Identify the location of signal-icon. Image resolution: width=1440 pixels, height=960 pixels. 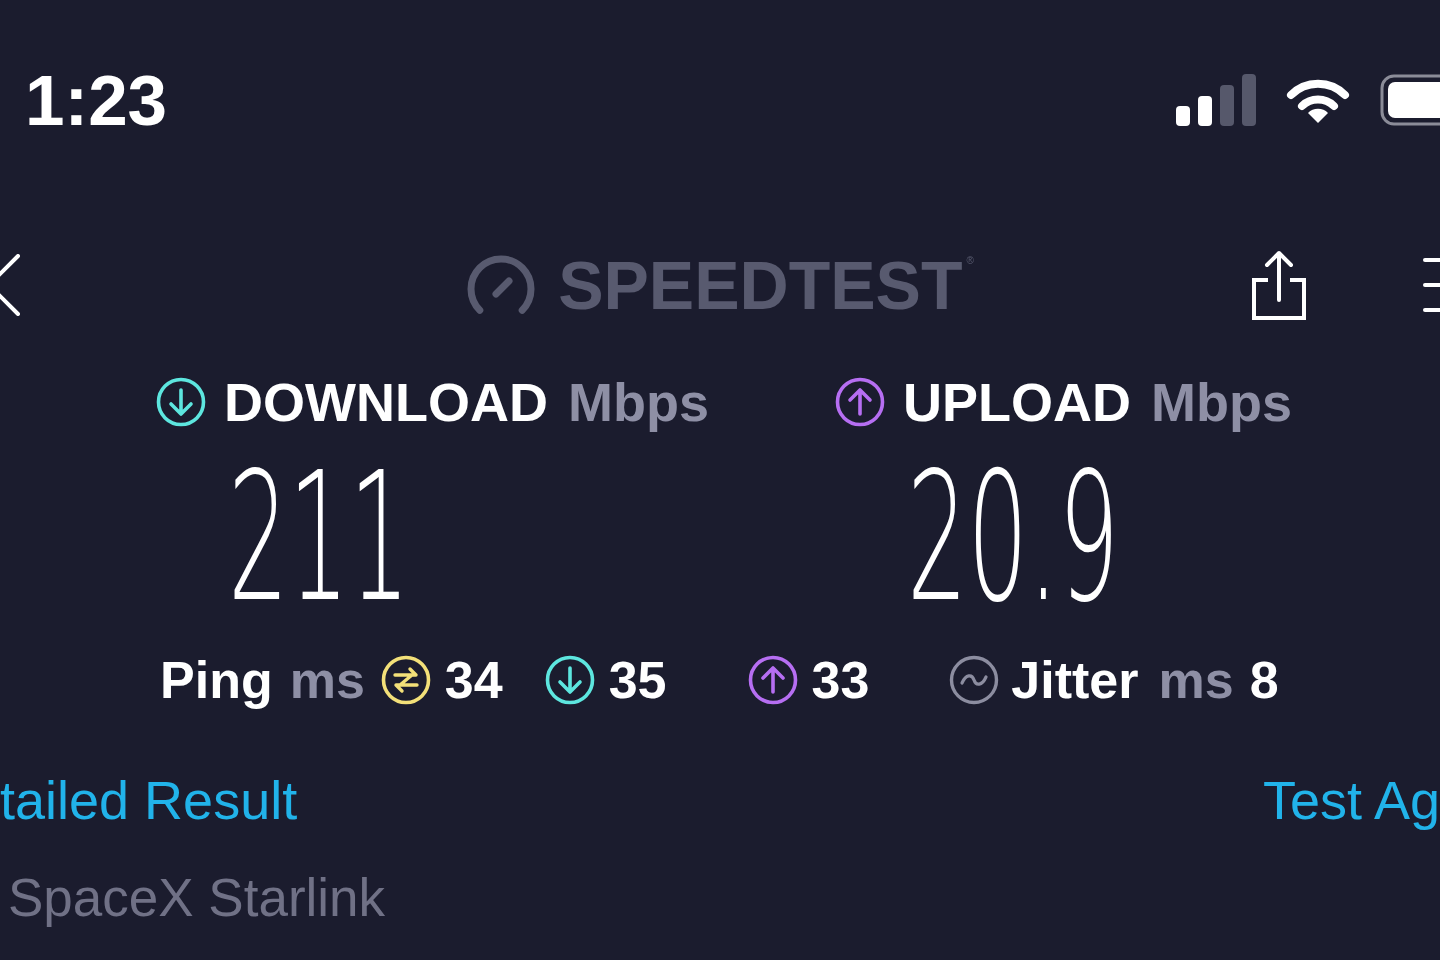
(1216, 100).